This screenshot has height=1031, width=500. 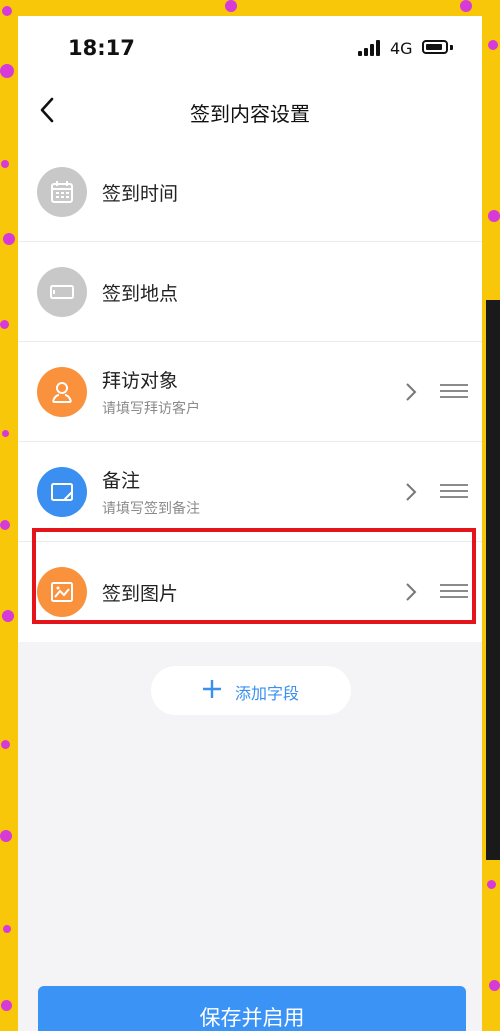 What do you see at coordinates (435, 47) in the screenshot?
I see `battery-icon` at bounding box center [435, 47].